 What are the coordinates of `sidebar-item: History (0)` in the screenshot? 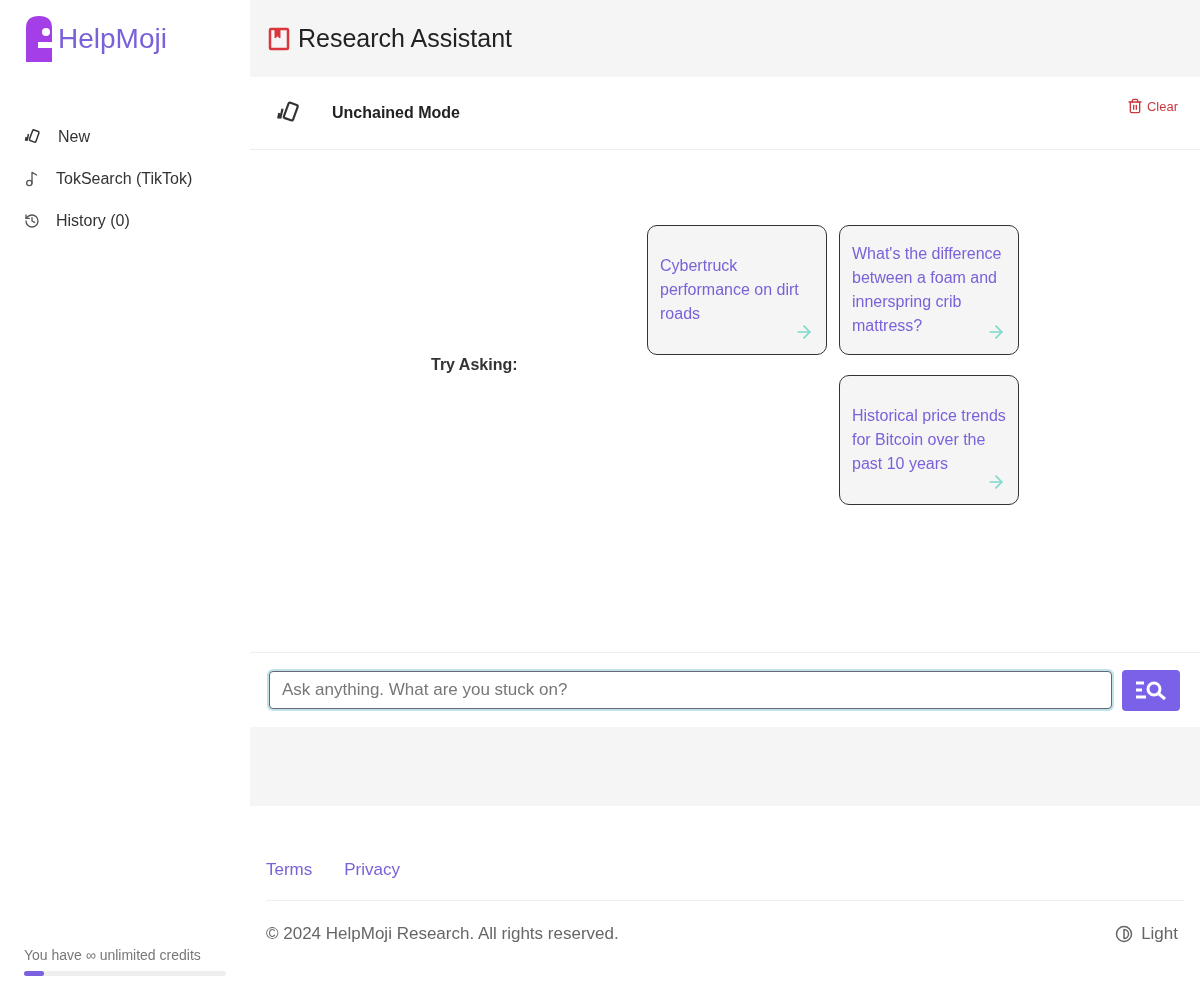 It's located at (125, 221).